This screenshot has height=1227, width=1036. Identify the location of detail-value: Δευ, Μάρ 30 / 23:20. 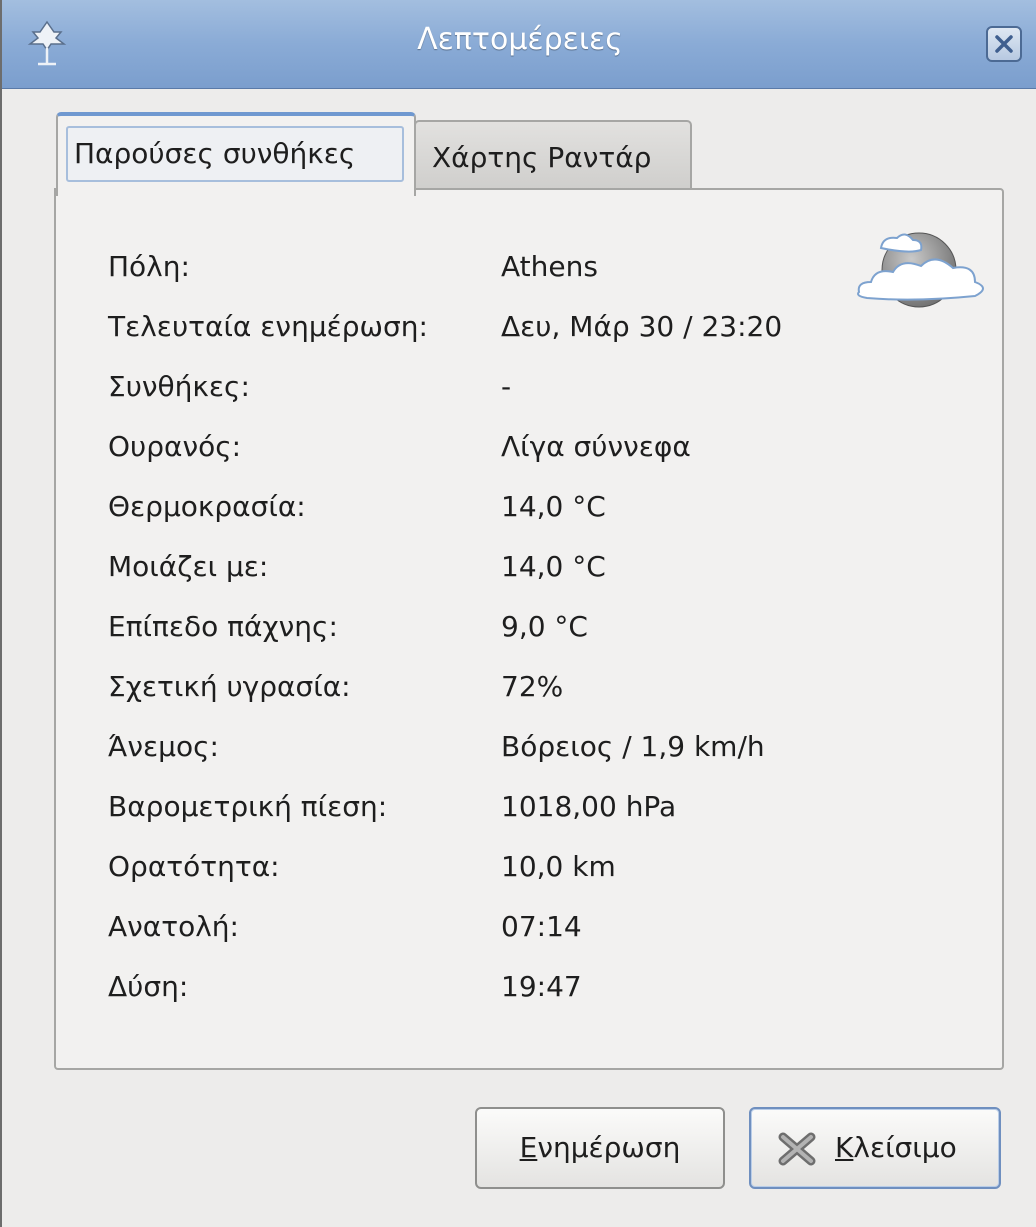
(642, 326).